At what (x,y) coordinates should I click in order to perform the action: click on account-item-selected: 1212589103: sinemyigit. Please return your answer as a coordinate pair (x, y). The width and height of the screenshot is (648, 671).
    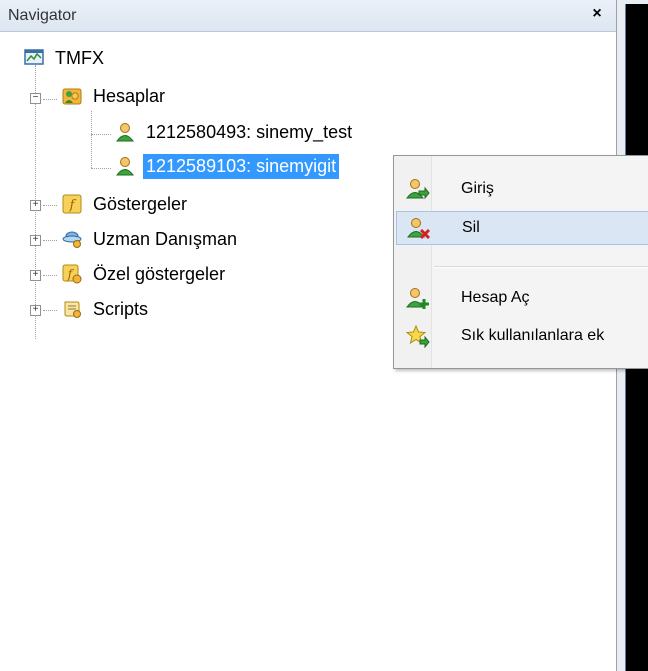
    Looking at the image, I should click on (227, 166).